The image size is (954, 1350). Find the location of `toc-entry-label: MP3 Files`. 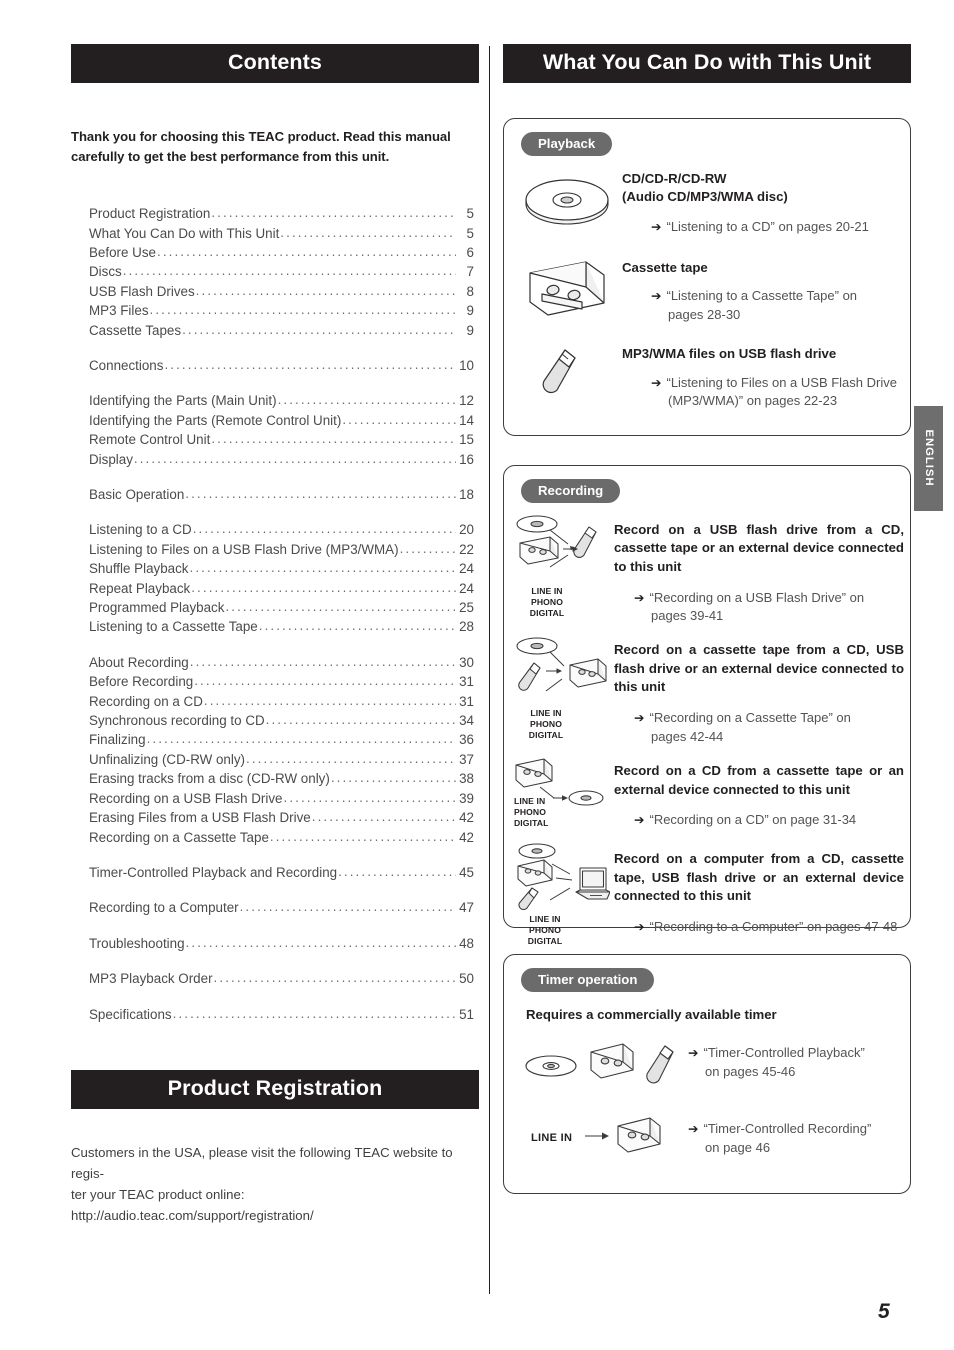

toc-entry-label: MP3 Files is located at coordinates (119, 311).